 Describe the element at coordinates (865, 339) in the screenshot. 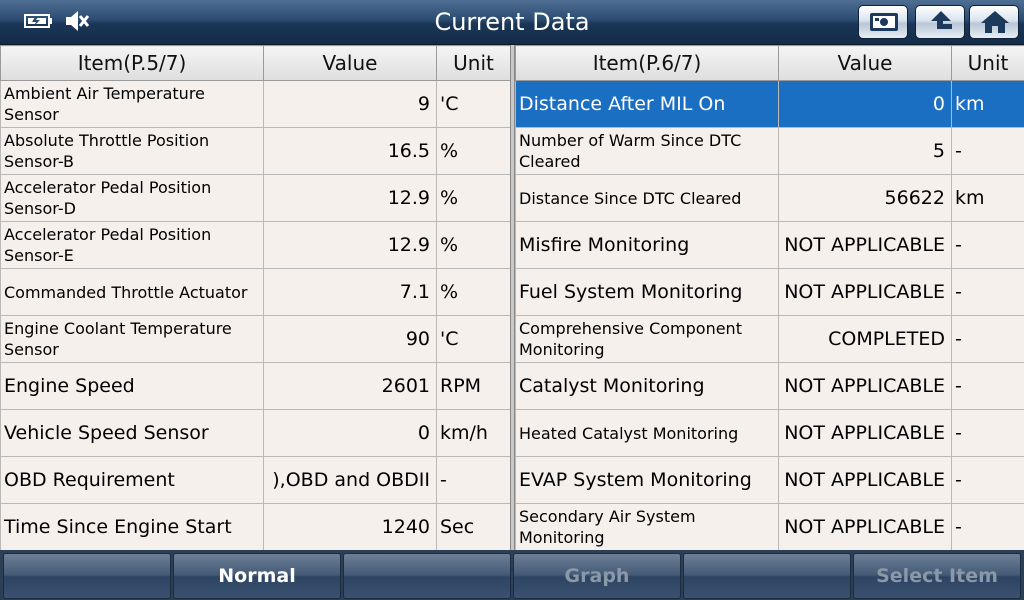

I see `value-cell: COMPLETED` at that location.